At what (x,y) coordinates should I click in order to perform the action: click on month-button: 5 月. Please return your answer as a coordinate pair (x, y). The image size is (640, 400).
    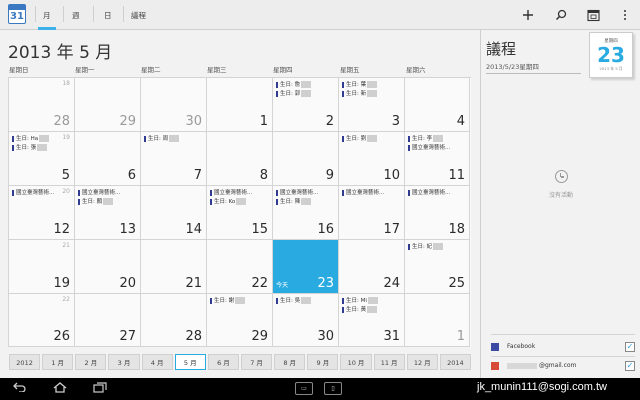
    Looking at the image, I should click on (190, 362).